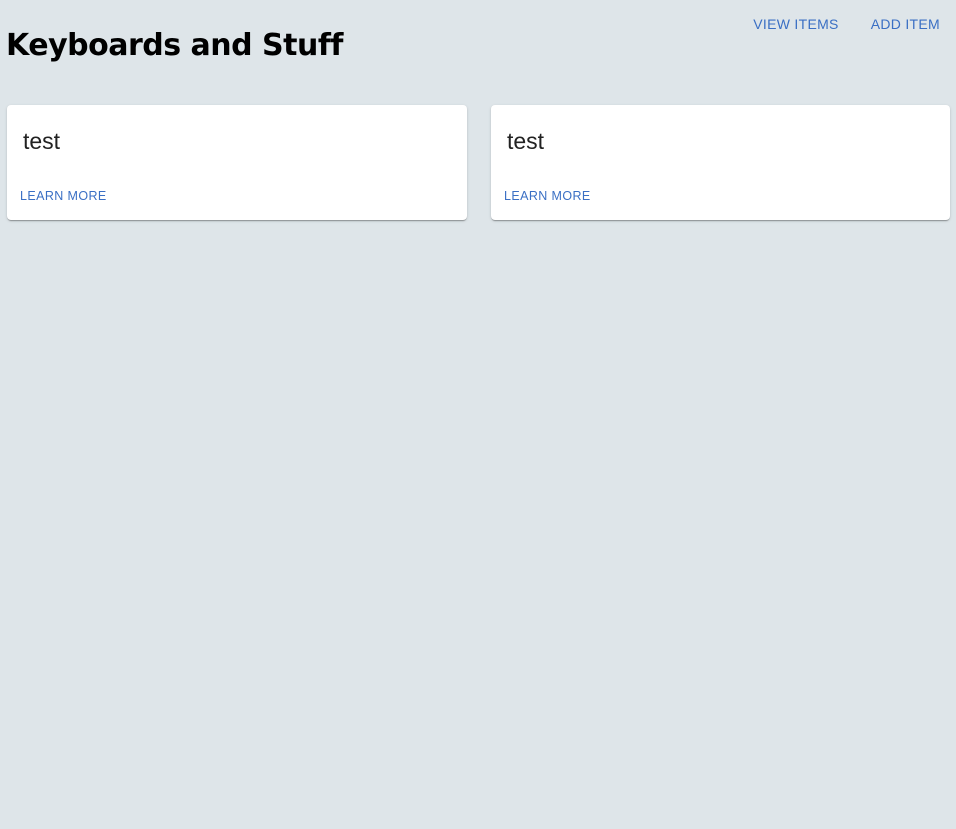  I want to click on add-item-link: ADD ITEM, so click(905, 24).